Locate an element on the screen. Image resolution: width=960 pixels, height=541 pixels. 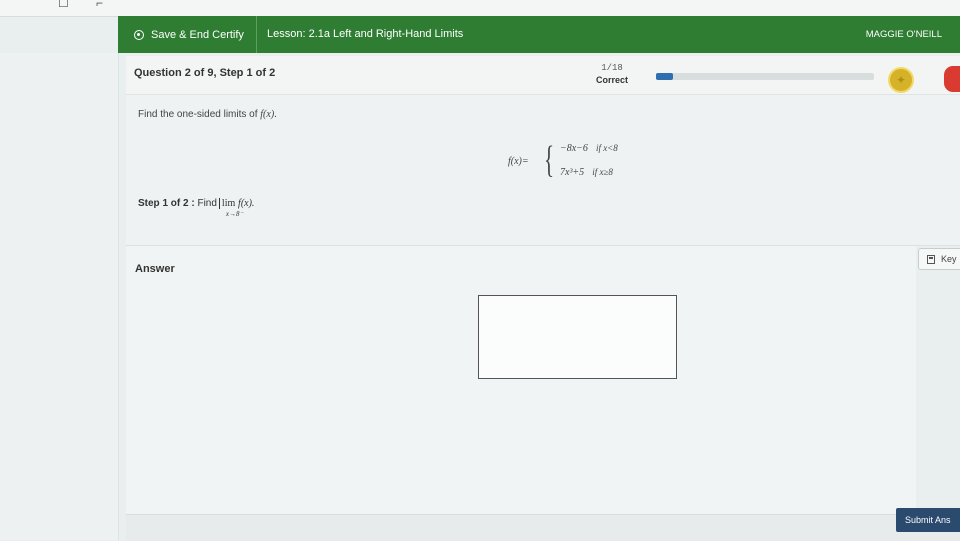
submit-answer-button: Submit Ans is located at coordinates (928, 520).